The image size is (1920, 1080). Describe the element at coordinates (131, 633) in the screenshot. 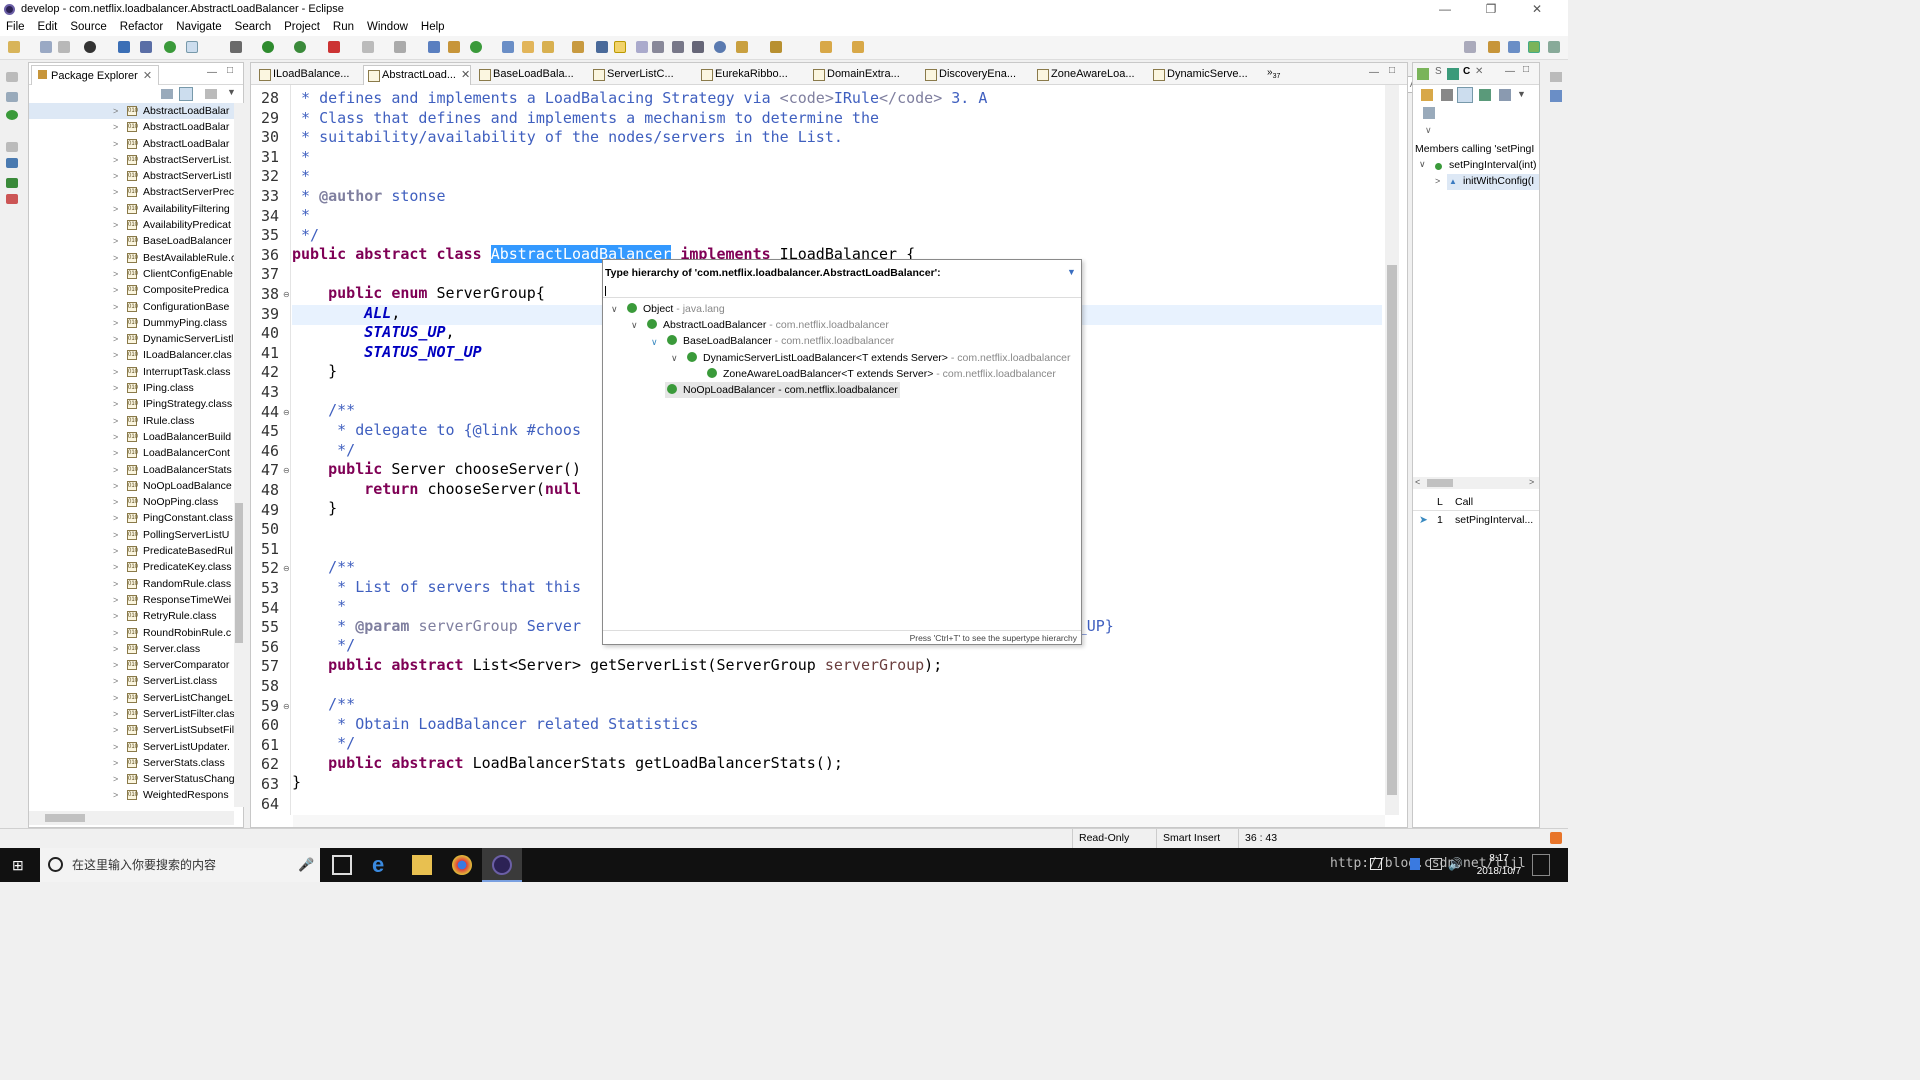

I see `package-explorer-item: >010 RoundRobinRule.c` at that location.